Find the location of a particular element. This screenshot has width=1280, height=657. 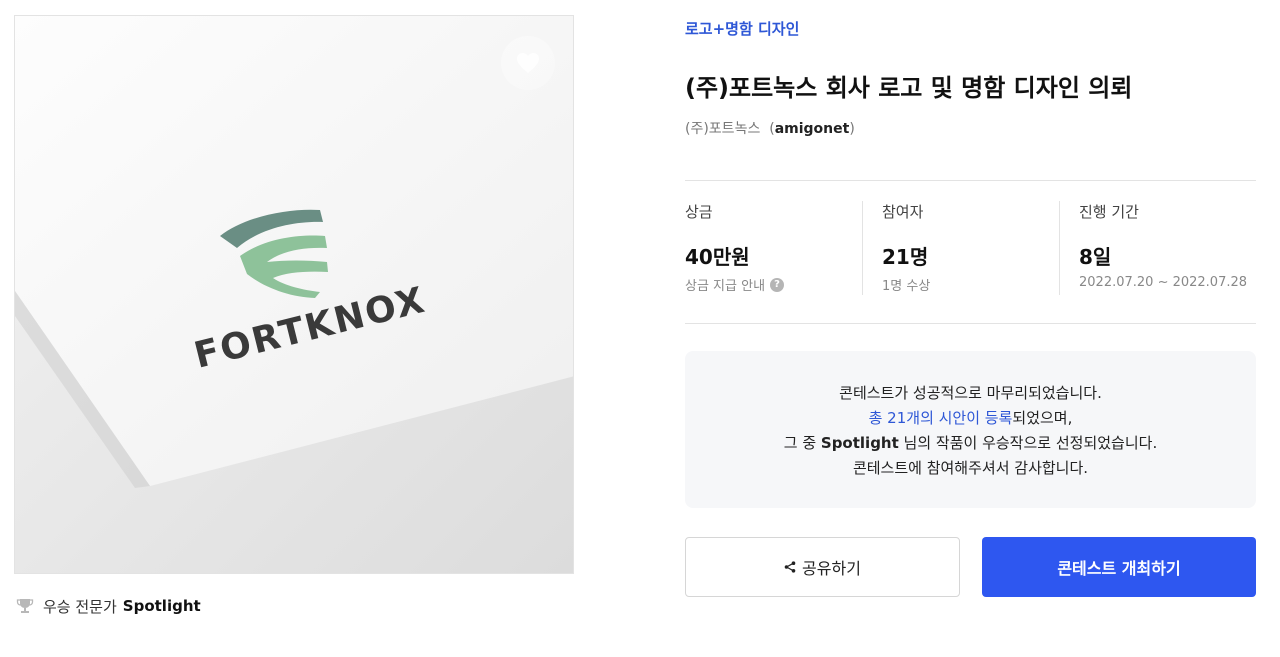

stat-participants-label: 참여자 is located at coordinates (903, 212).